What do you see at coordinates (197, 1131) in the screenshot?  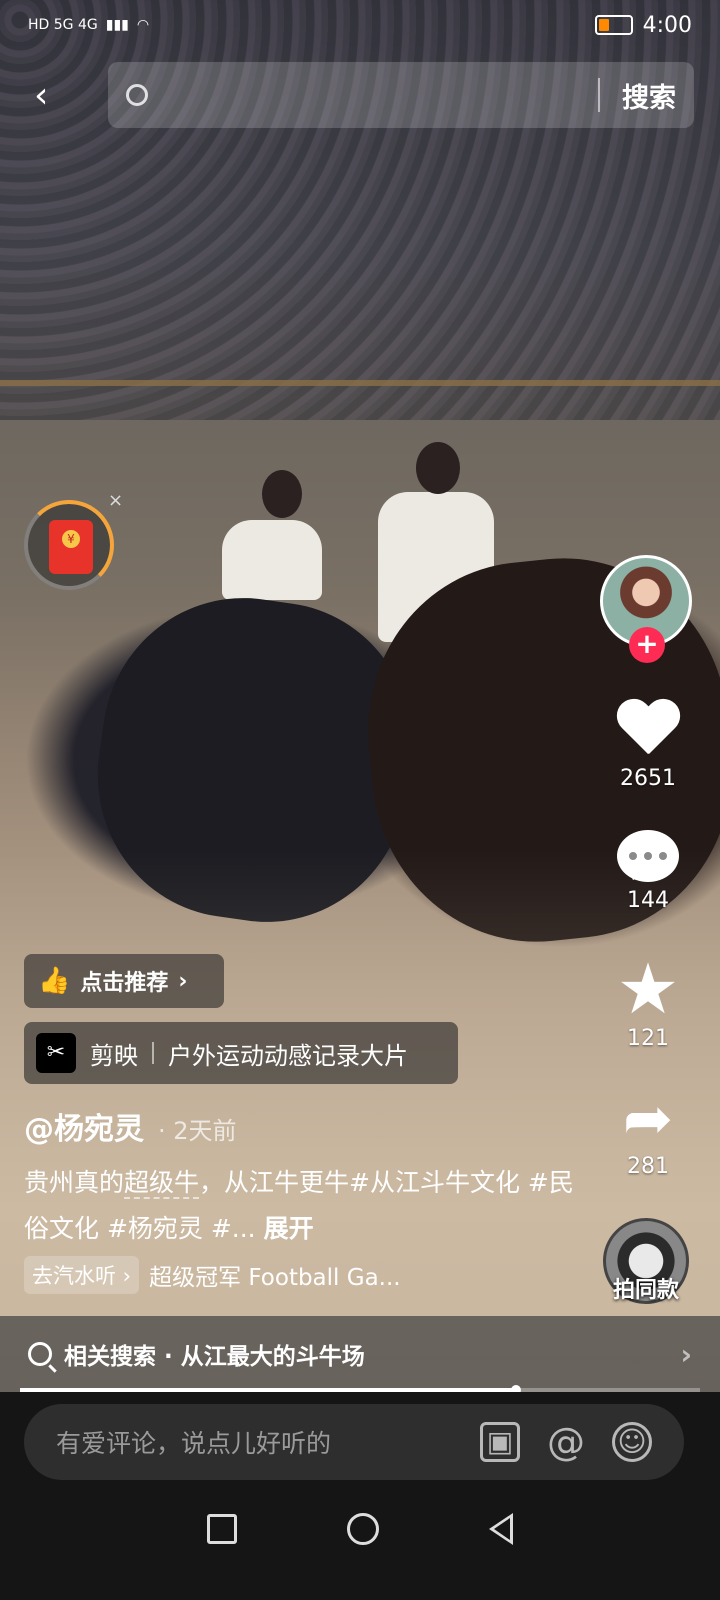 I see `post-time: · 2天前` at bounding box center [197, 1131].